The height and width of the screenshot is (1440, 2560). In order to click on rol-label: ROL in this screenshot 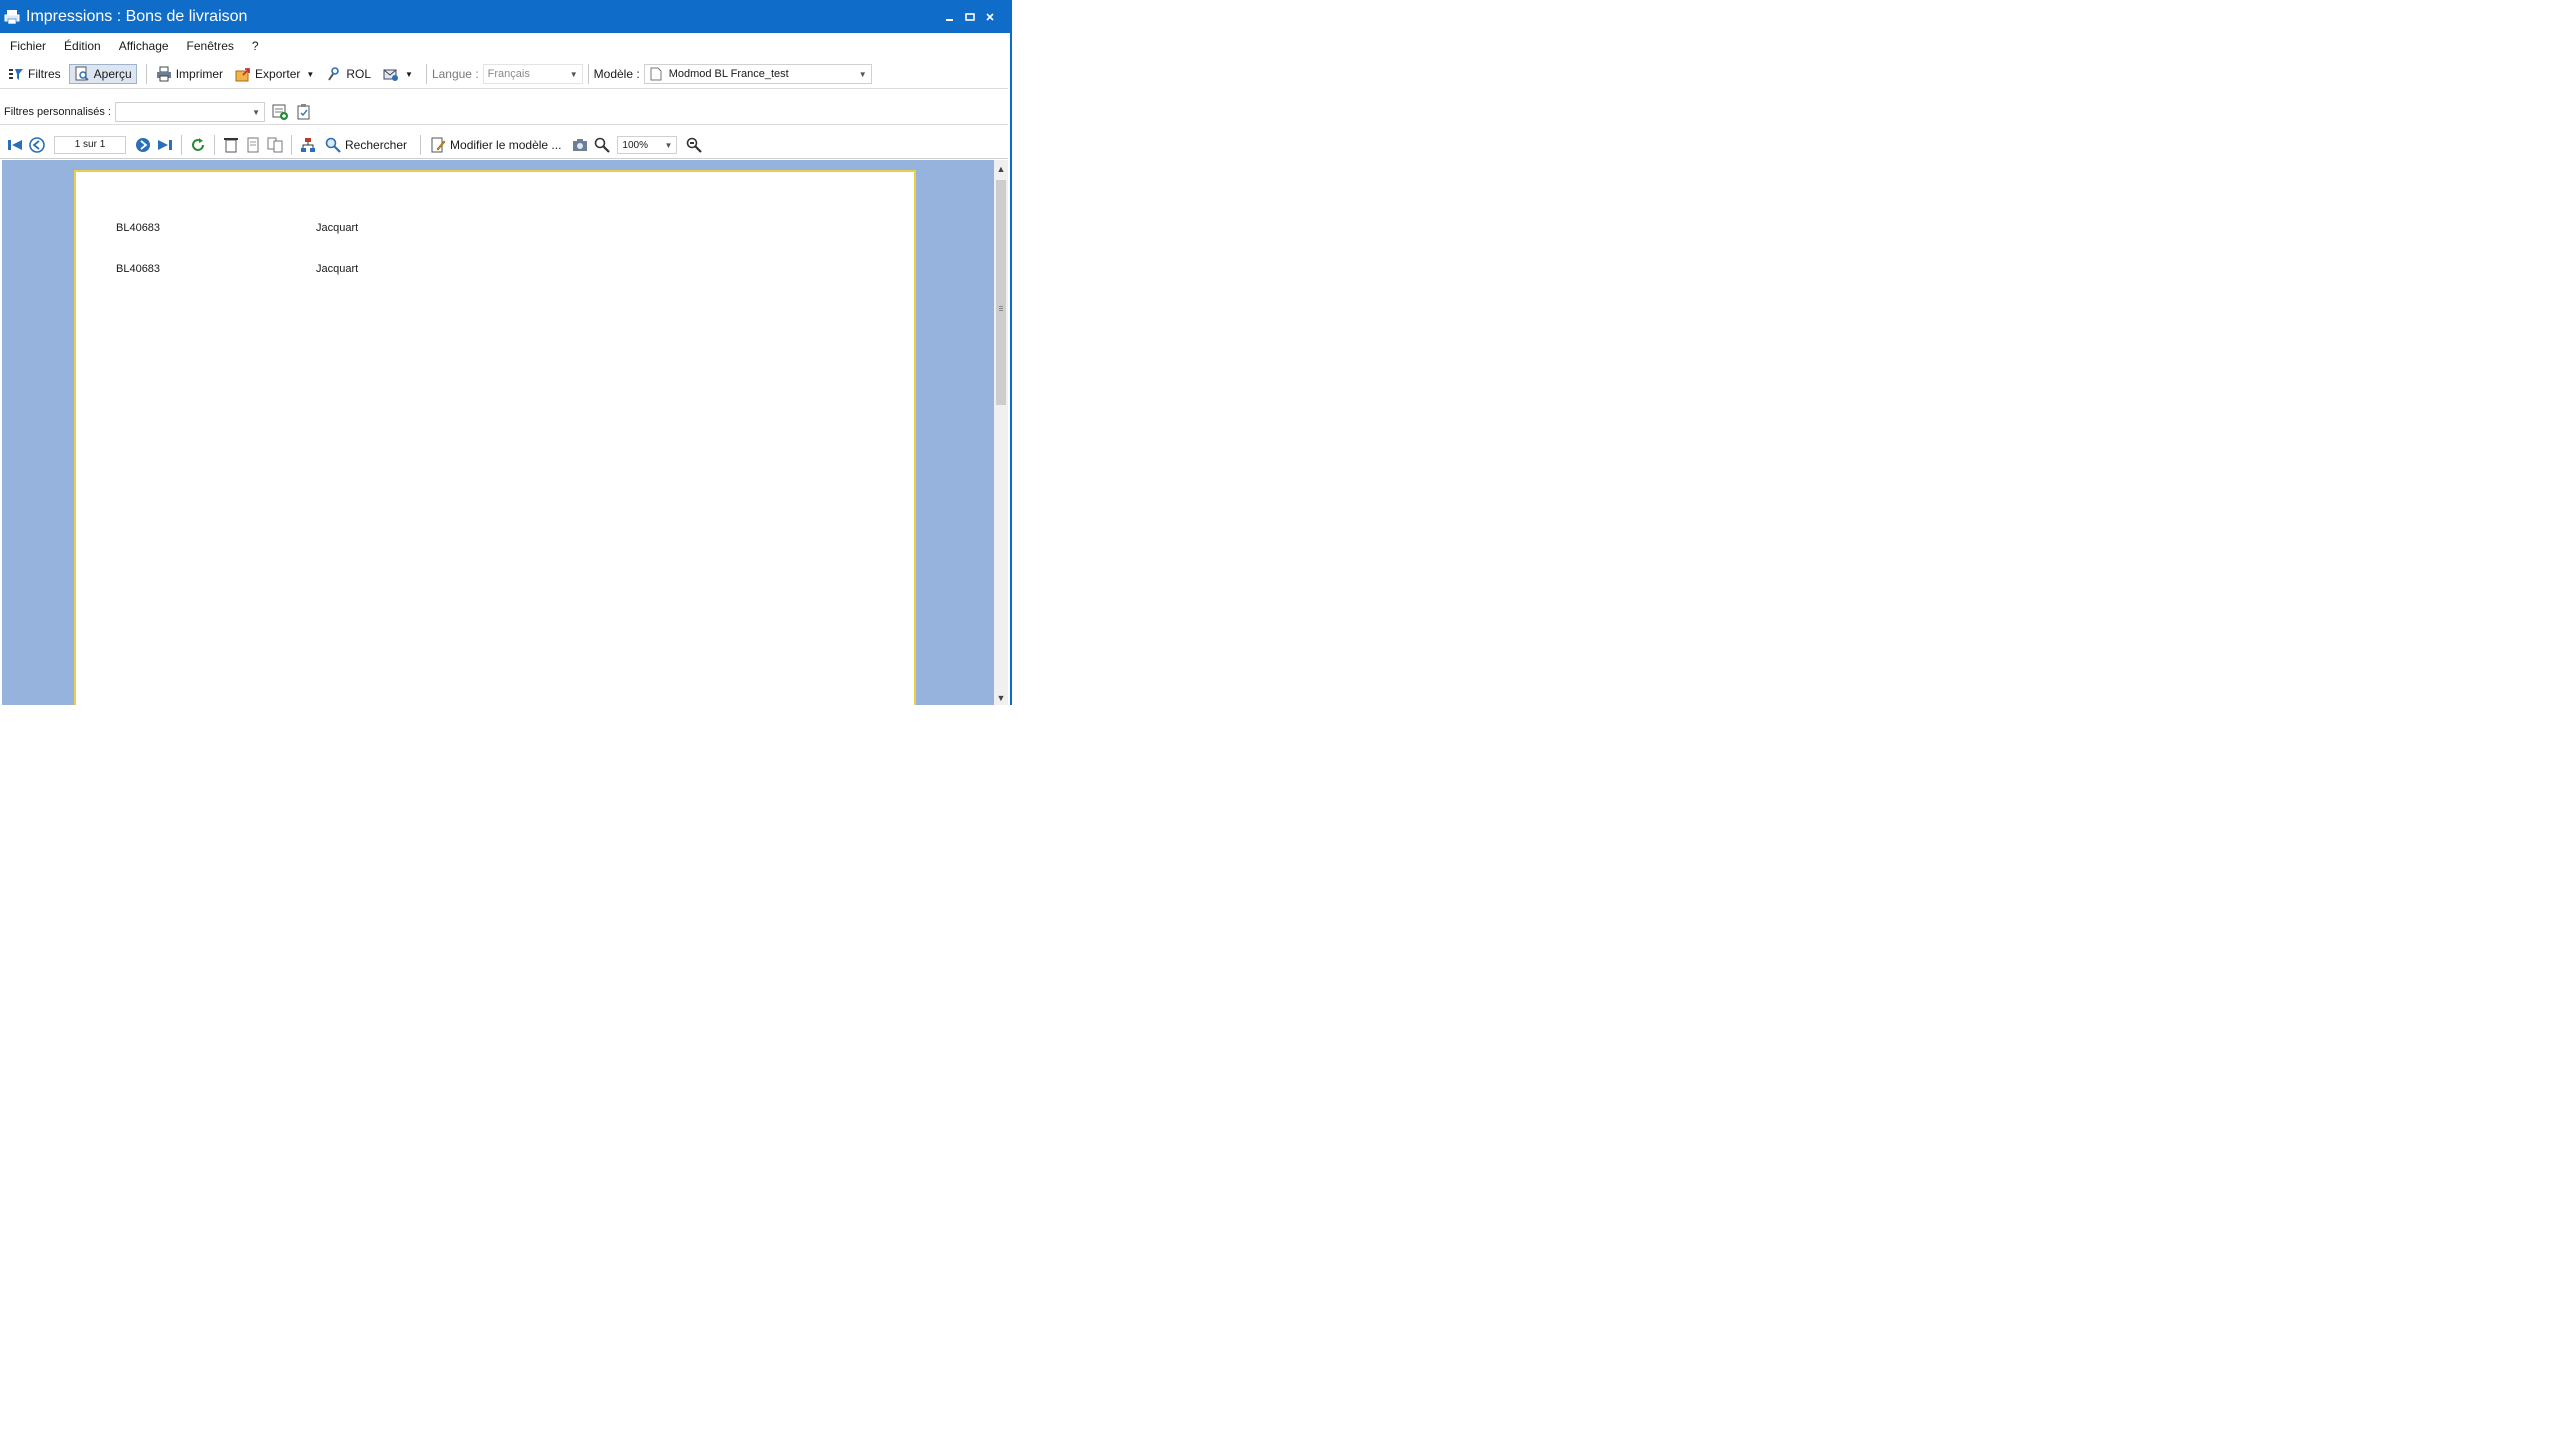, I will do `click(359, 74)`.